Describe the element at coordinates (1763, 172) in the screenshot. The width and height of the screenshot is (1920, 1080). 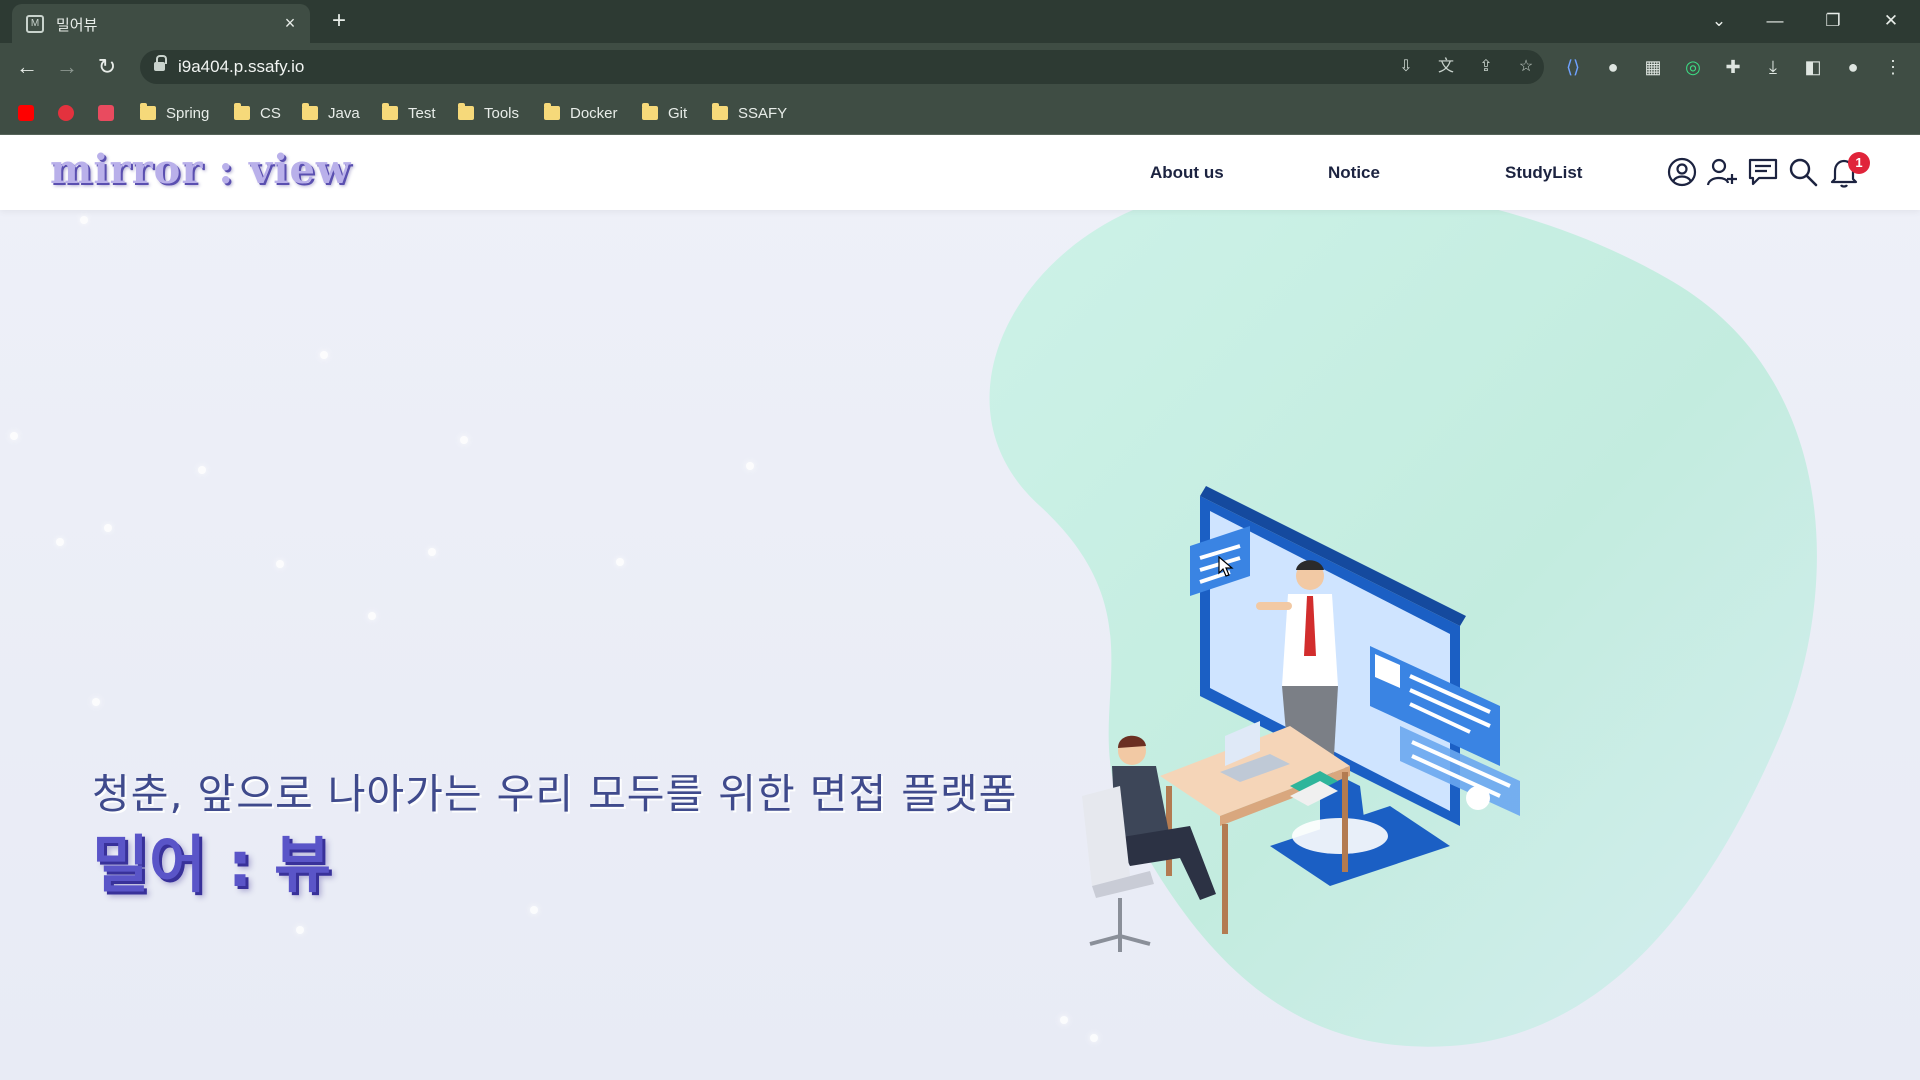
I see `chat-icon` at that location.